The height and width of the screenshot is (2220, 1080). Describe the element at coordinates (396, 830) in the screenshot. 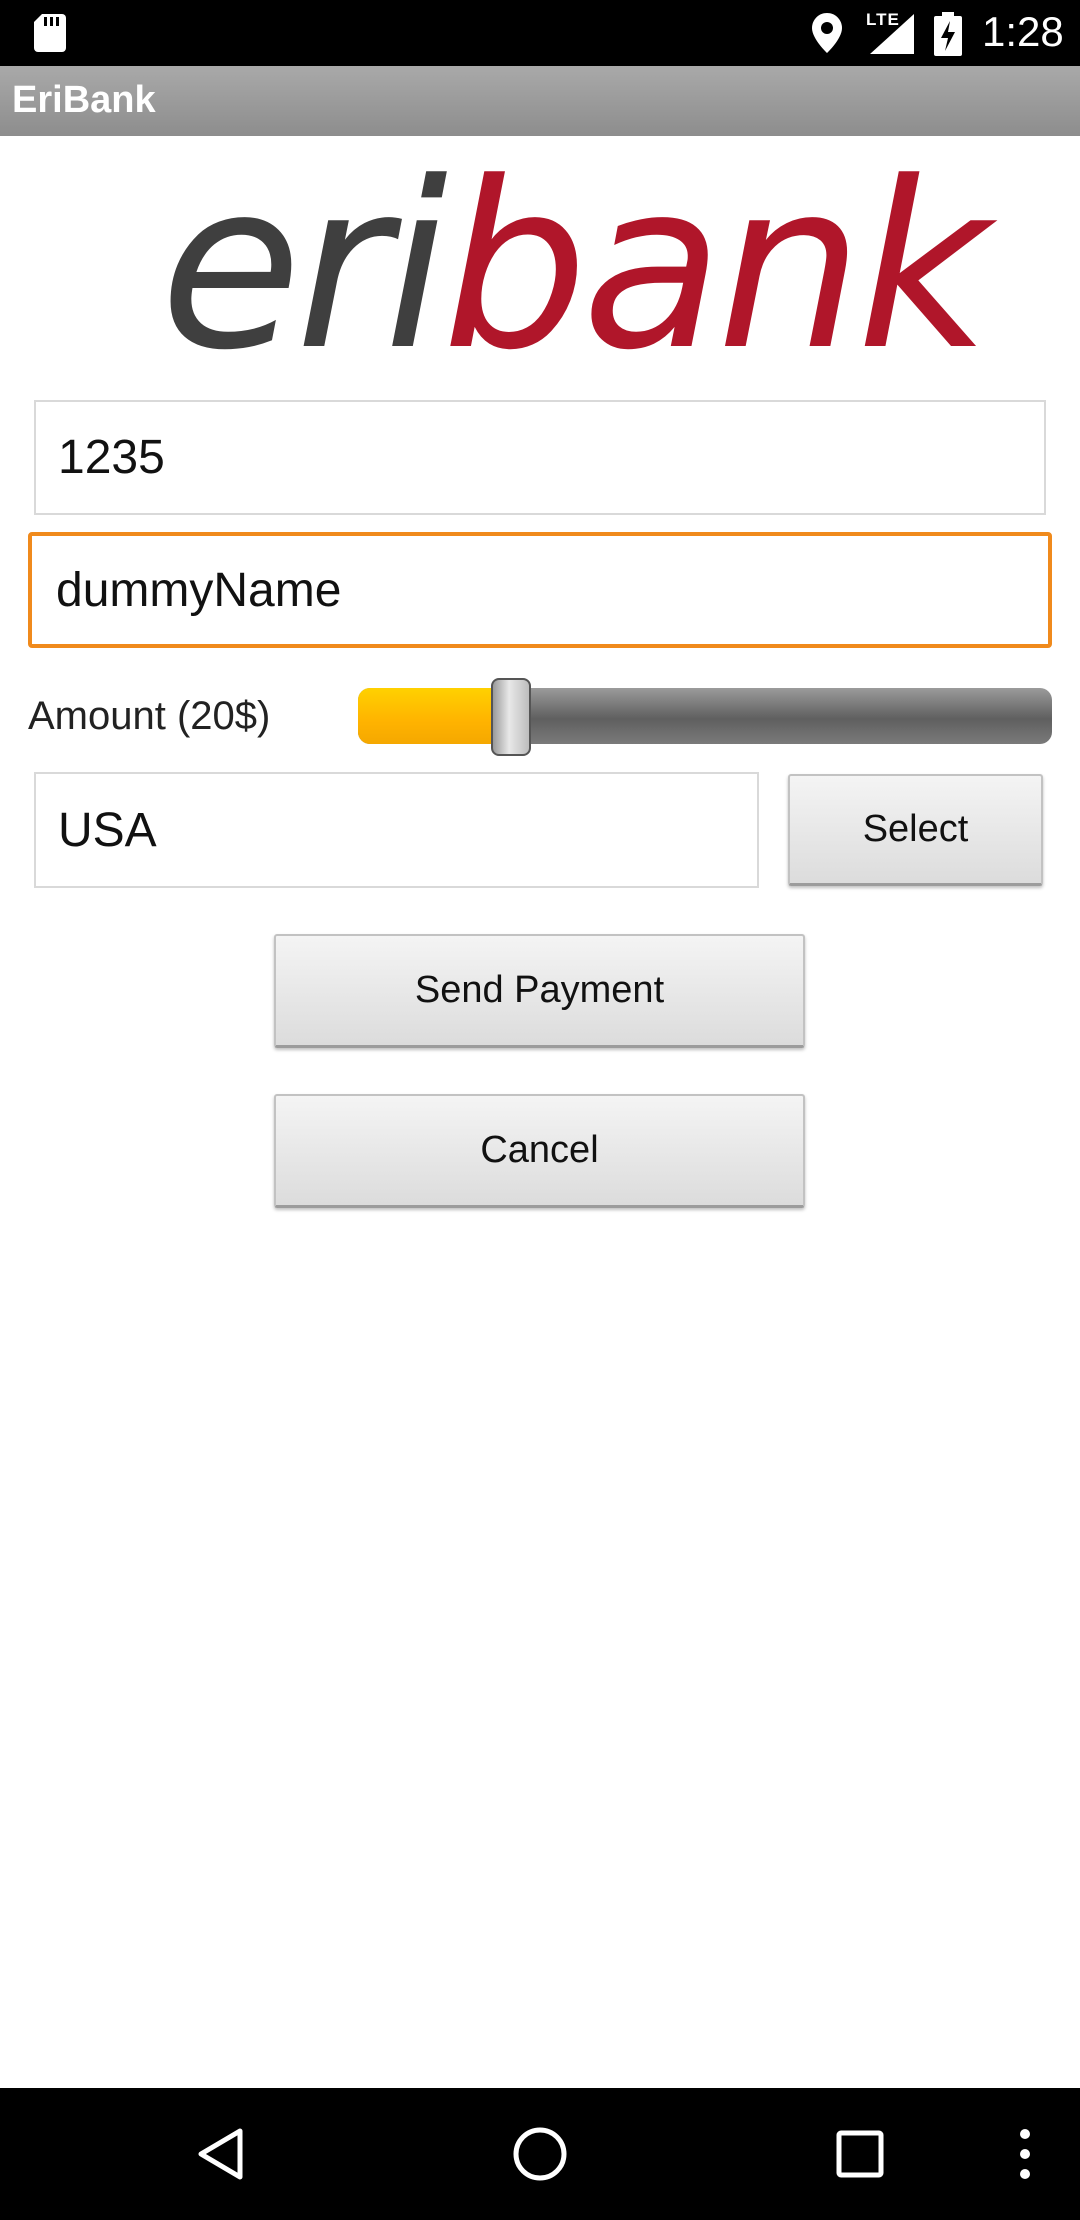

I see `country-field: USA` at that location.